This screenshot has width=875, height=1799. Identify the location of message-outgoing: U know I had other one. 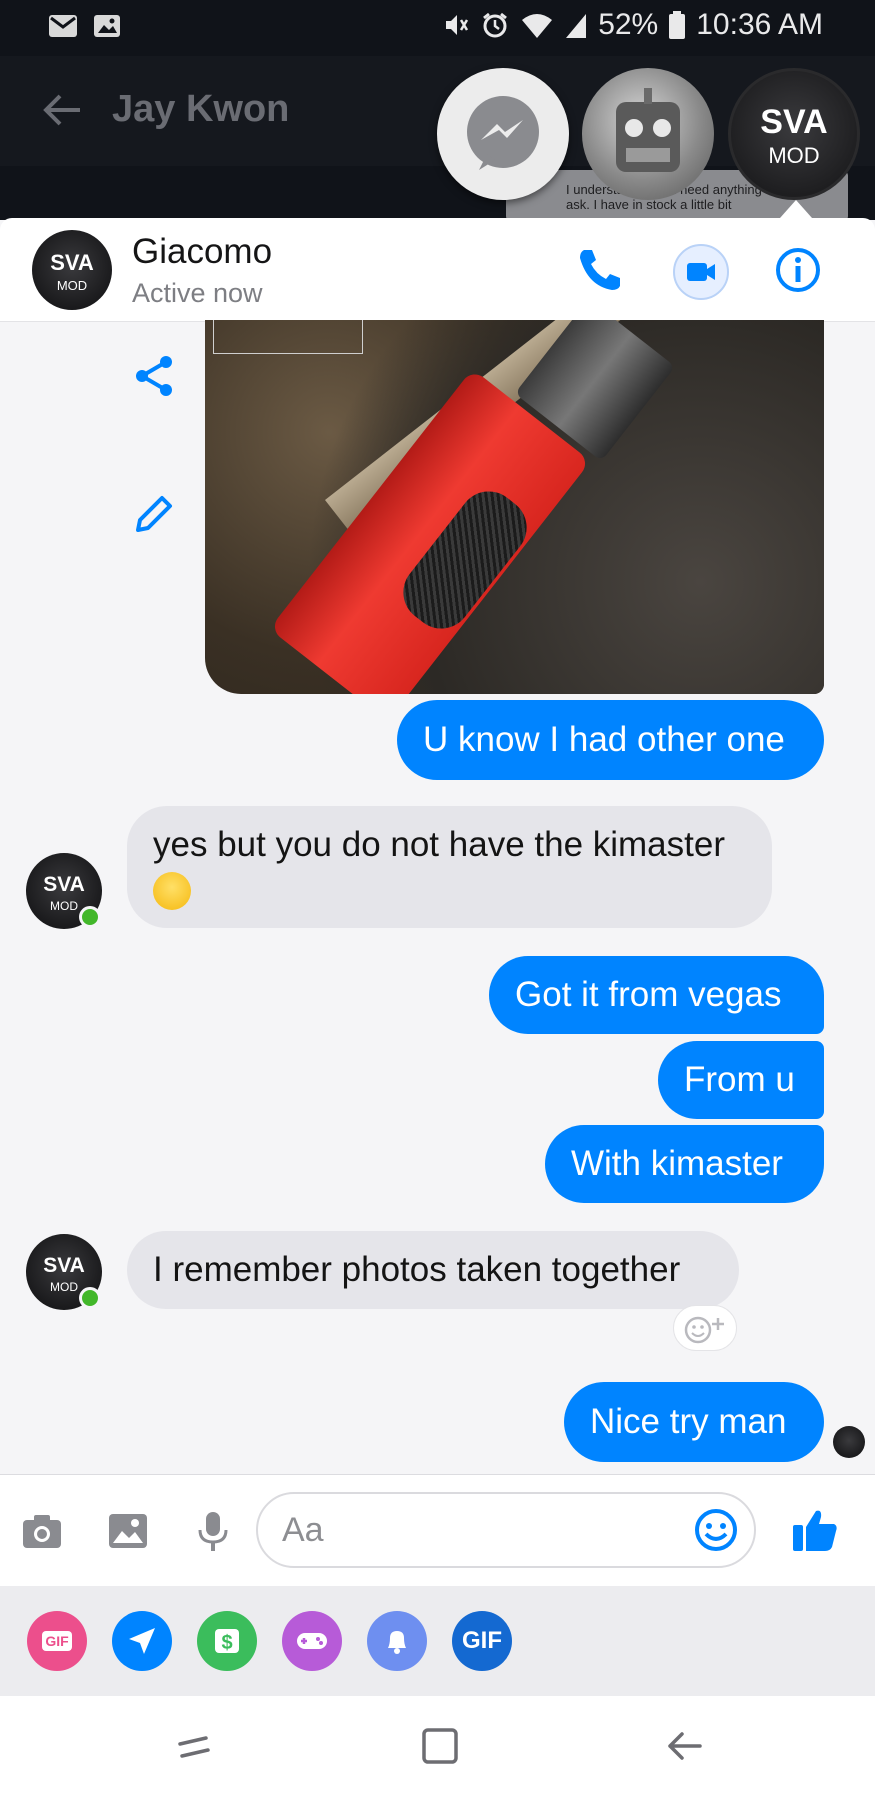
(610, 740).